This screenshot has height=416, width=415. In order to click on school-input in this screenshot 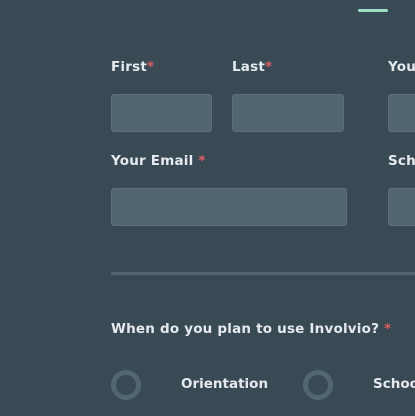, I will do `click(401, 207)`.